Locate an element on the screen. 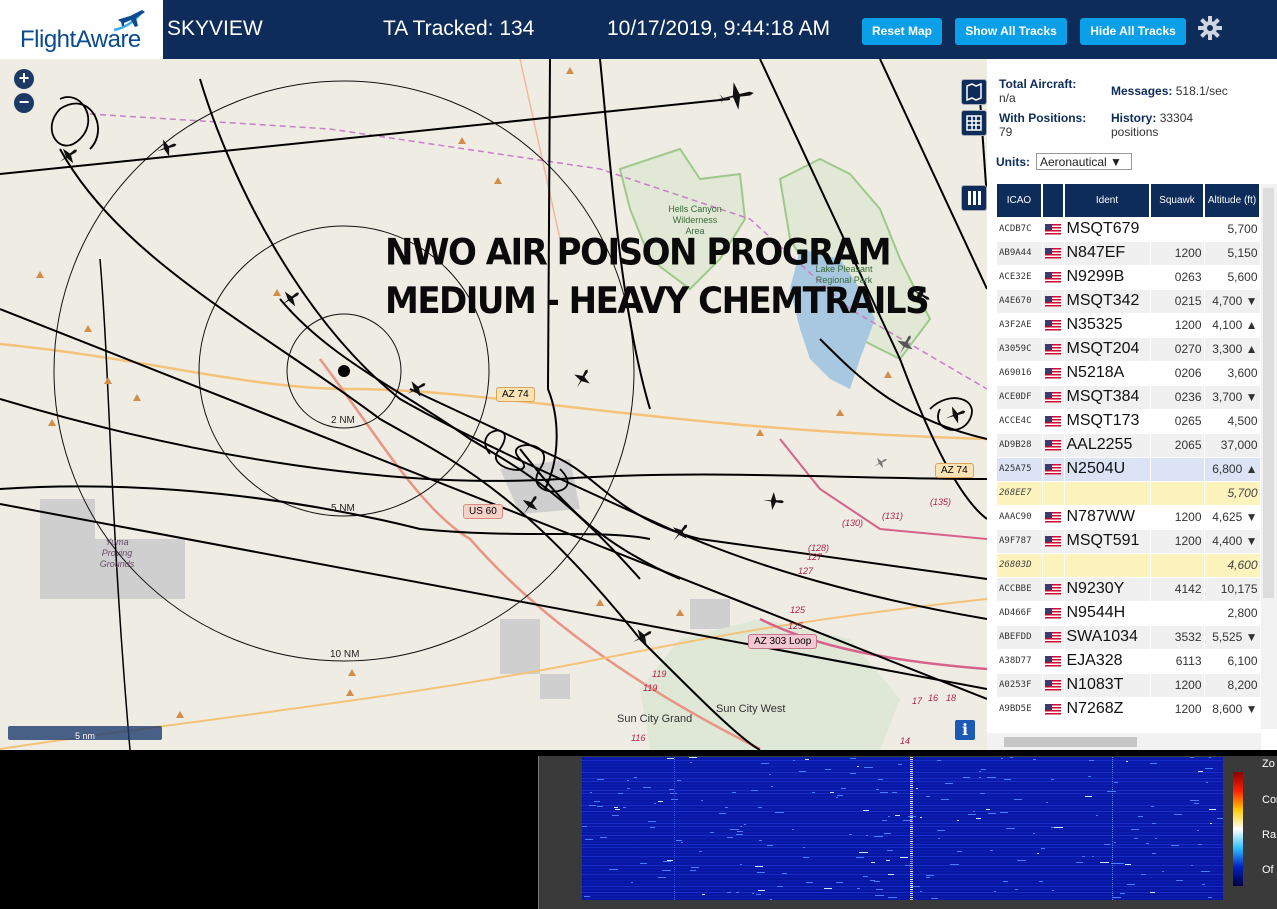 This screenshot has height=909, width=1277. route-number: (135) is located at coordinates (941, 502).